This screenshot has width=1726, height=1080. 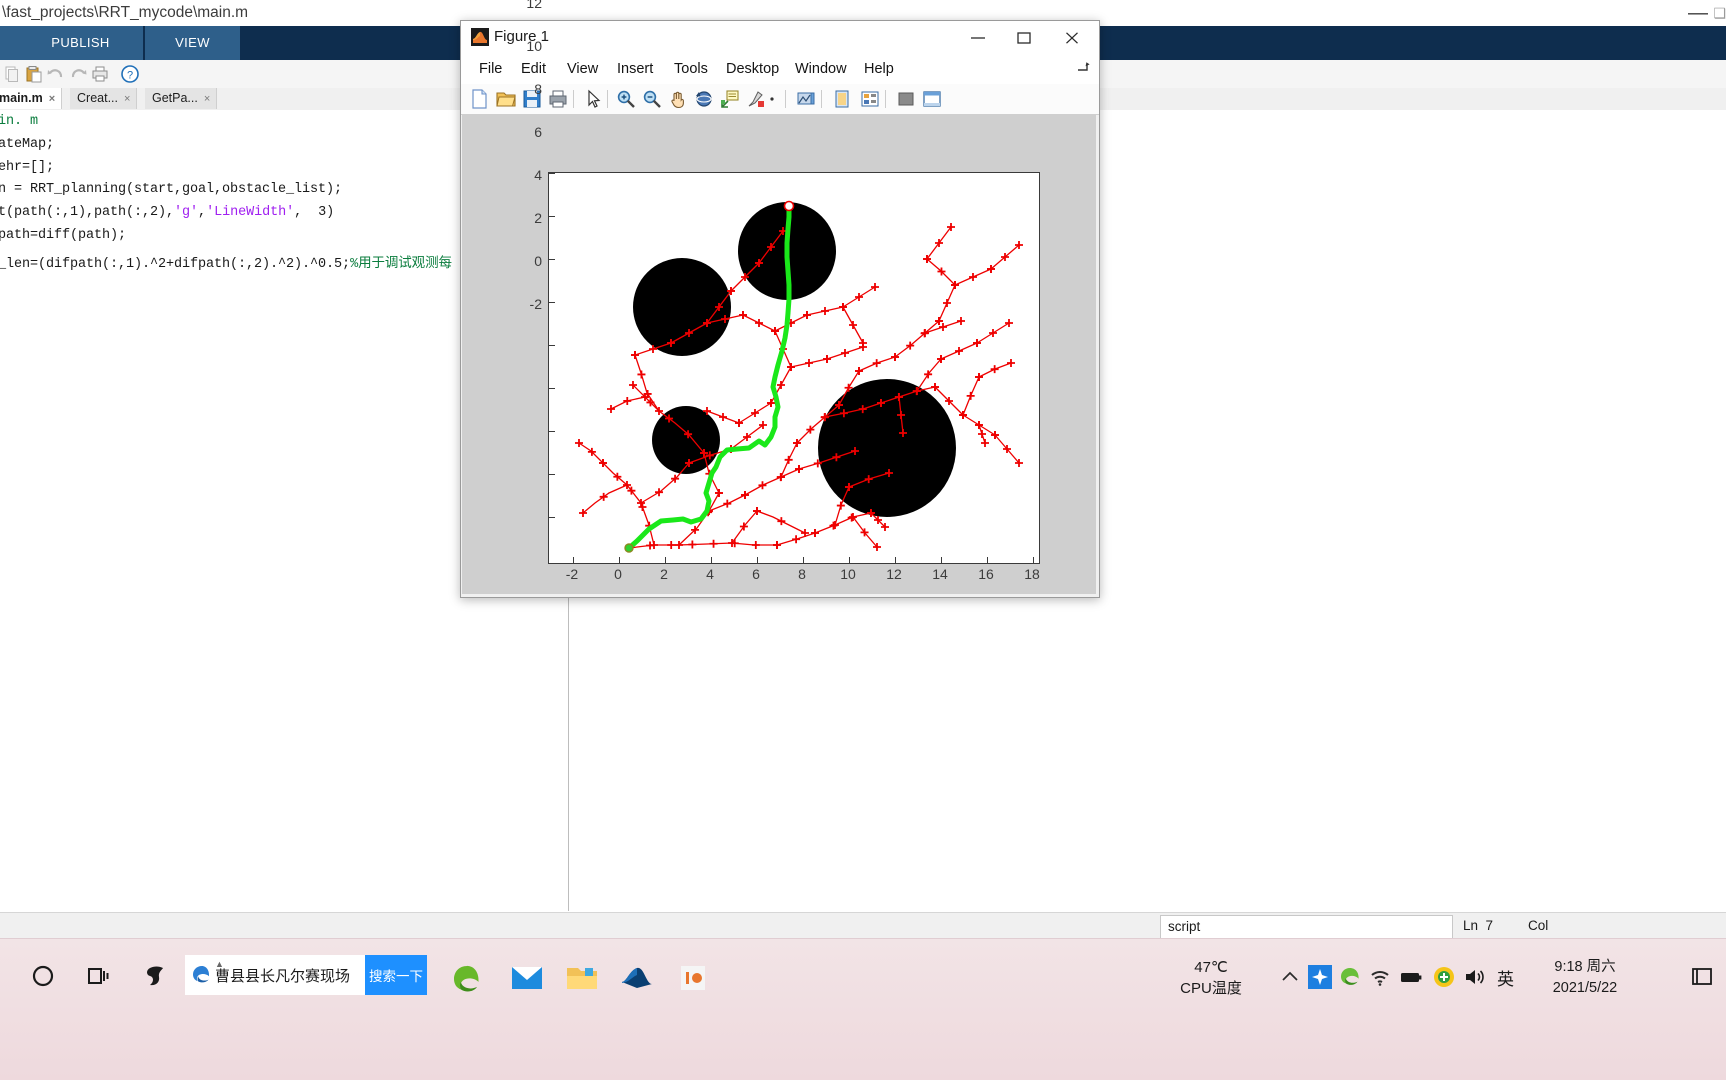 What do you see at coordinates (34, 74) in the screenshot?
I see `paste-icon` at bounding box center [34, 74].